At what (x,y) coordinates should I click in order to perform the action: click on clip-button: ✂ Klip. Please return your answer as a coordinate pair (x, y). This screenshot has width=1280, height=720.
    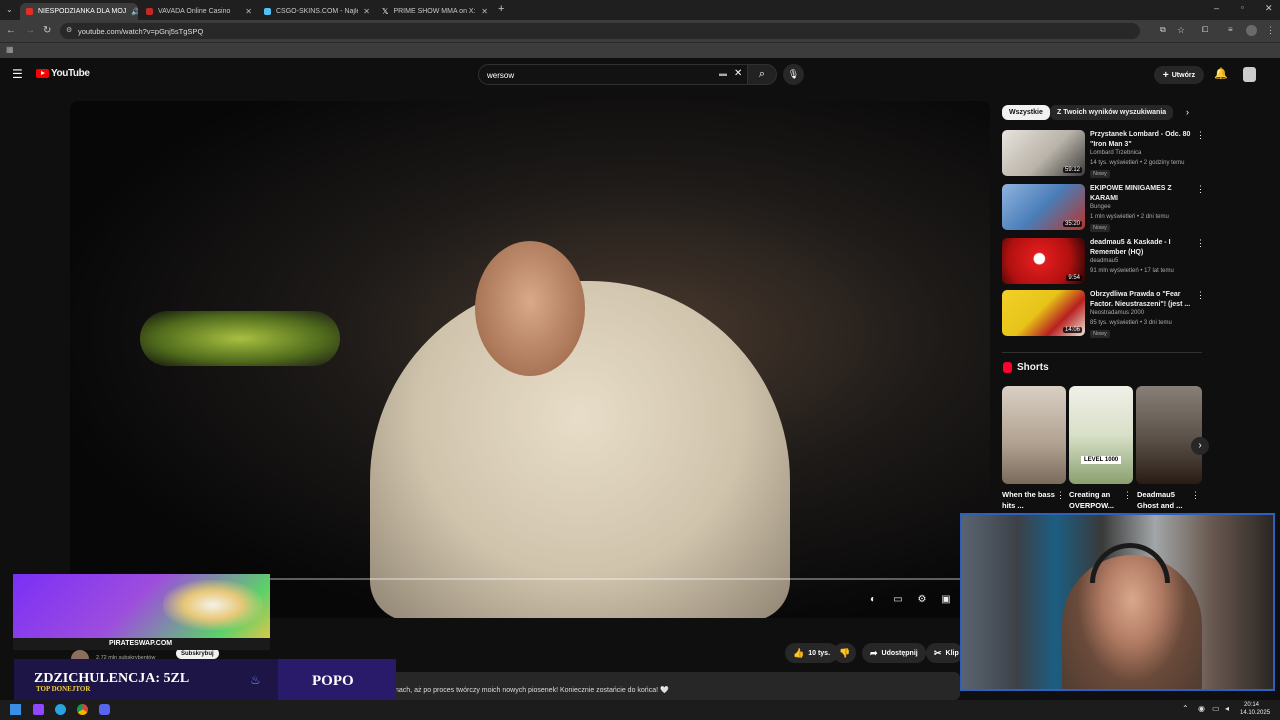
    Looking at the image, I should click on (944, 653).